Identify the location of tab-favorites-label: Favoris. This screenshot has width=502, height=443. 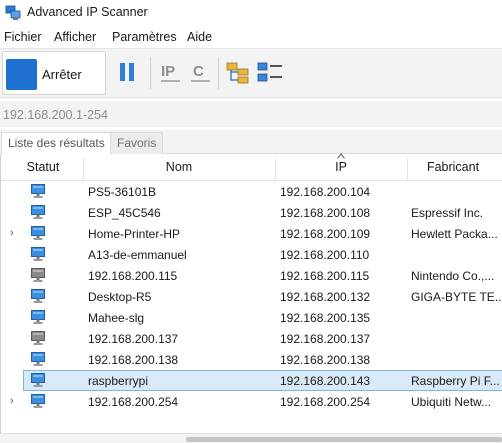
(137, 143).